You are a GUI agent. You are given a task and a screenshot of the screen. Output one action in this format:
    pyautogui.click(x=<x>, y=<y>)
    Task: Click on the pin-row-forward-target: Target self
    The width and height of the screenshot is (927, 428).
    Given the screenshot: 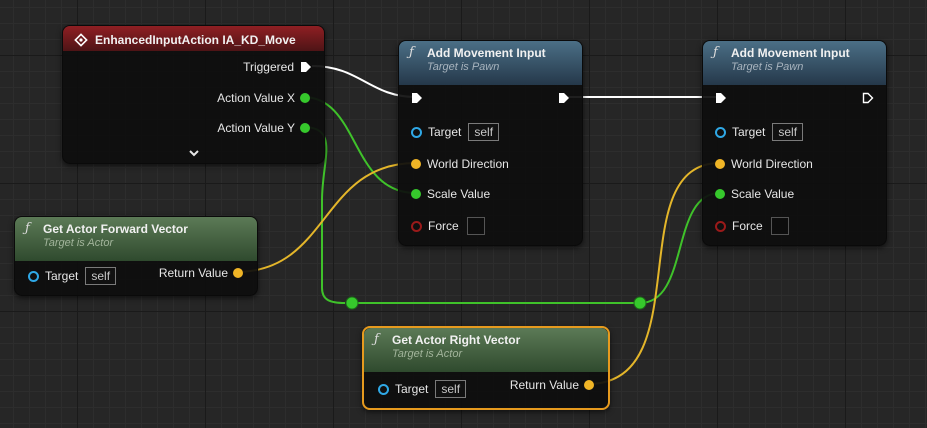 What is the action you would take?
    pyautogui.click(x=72, y=276)
    